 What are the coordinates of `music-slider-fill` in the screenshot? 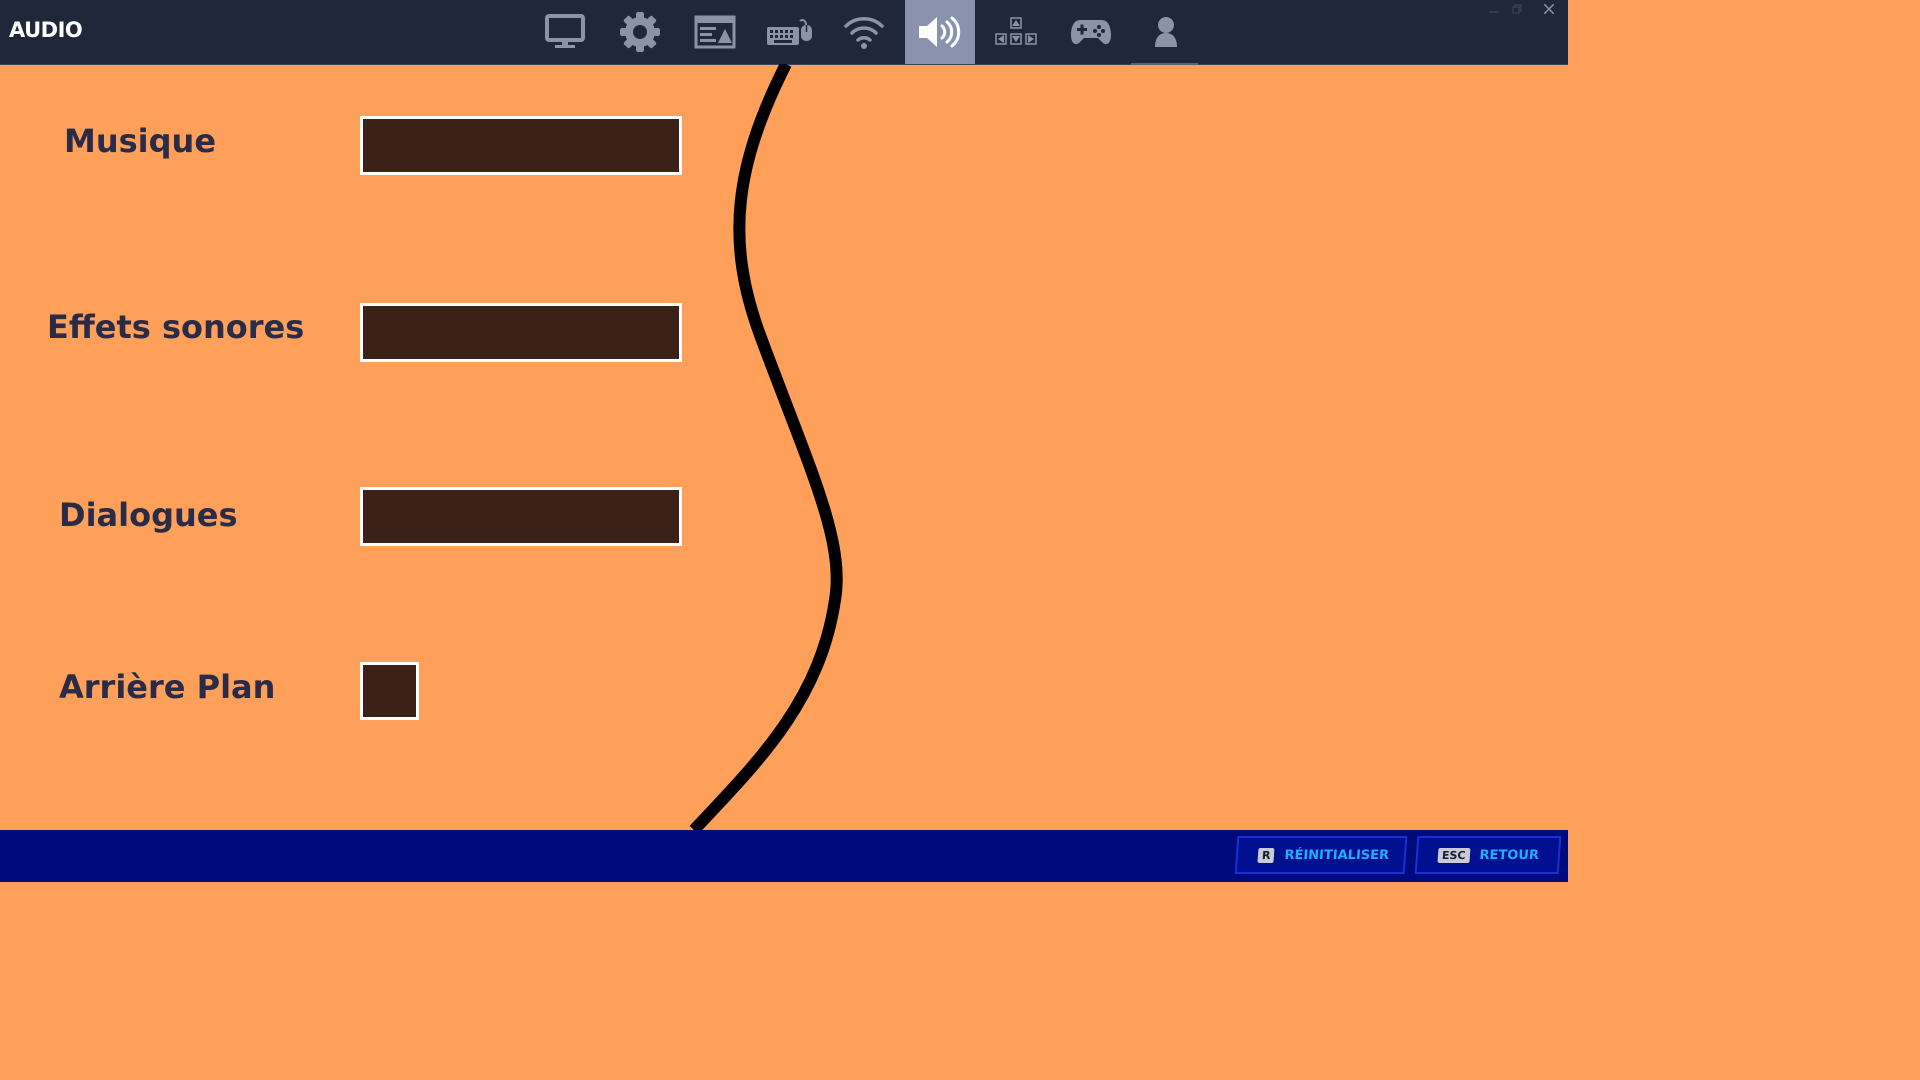 It's located at (521, 145).